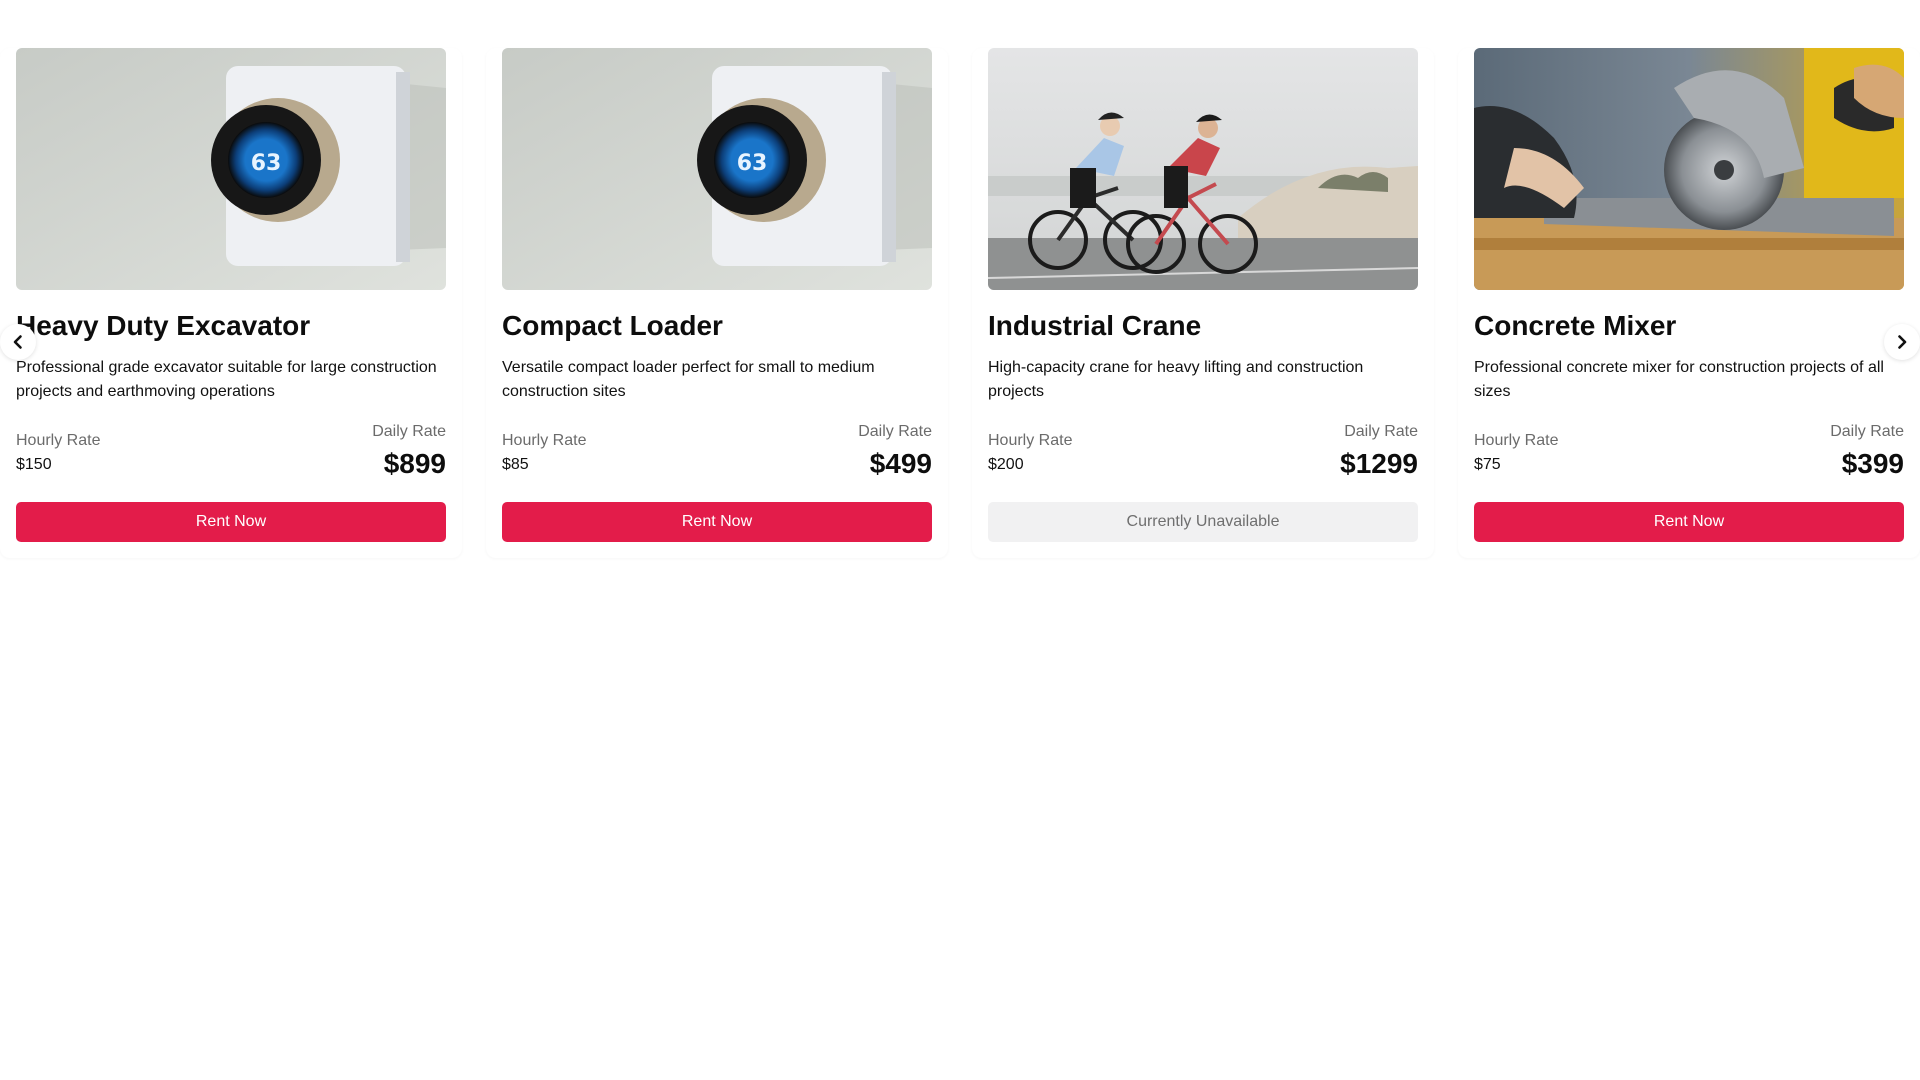 This screenshot has height=1080, width=1920. I want to click on daily-rate-value: $899, so click(414, 463).